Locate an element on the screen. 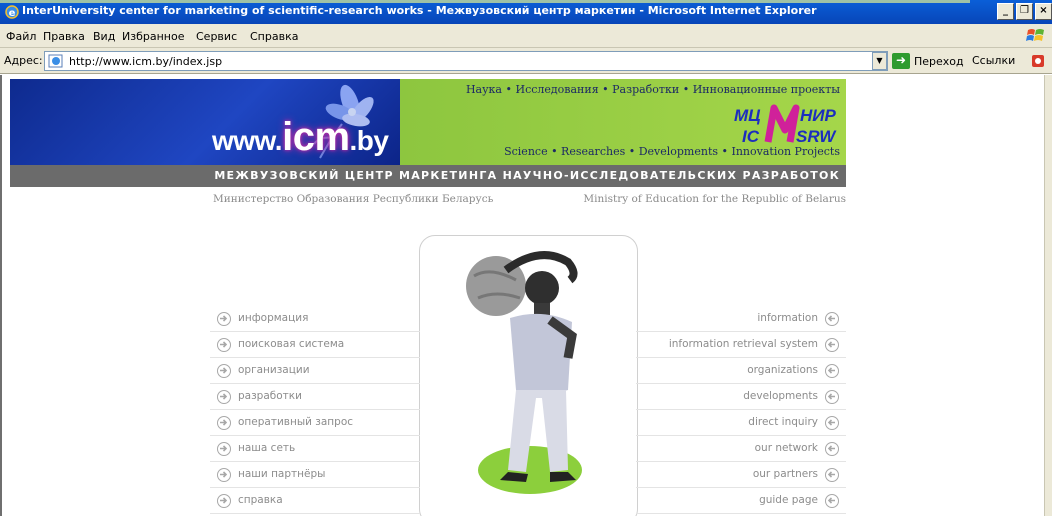 This screenshot has width=1052, height=516. address-label: Адрес: is located at coordinates (23, 60).